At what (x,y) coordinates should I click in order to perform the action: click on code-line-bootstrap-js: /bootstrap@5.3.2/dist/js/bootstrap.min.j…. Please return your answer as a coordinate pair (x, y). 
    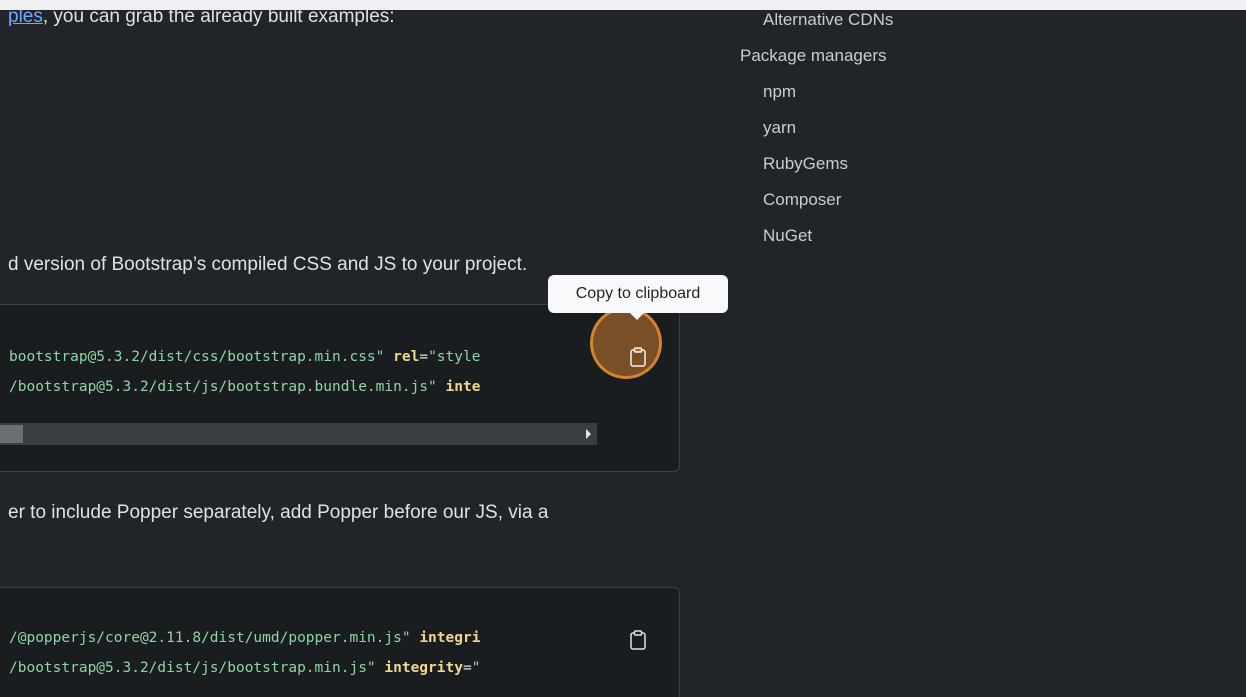
    Looking at the image, I should click on (245, 668).